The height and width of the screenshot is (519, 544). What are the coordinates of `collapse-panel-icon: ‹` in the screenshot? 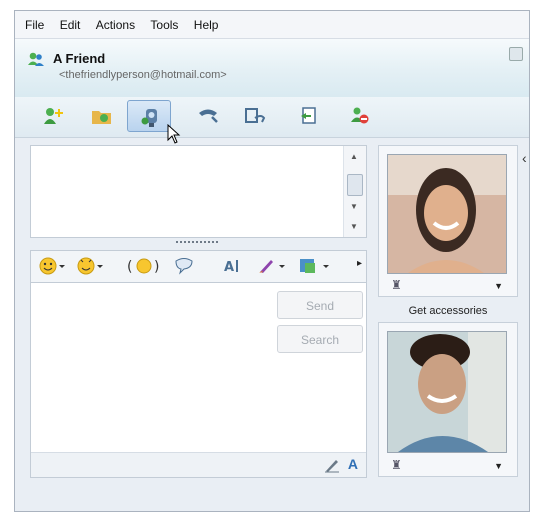 It's located at (524, 158).